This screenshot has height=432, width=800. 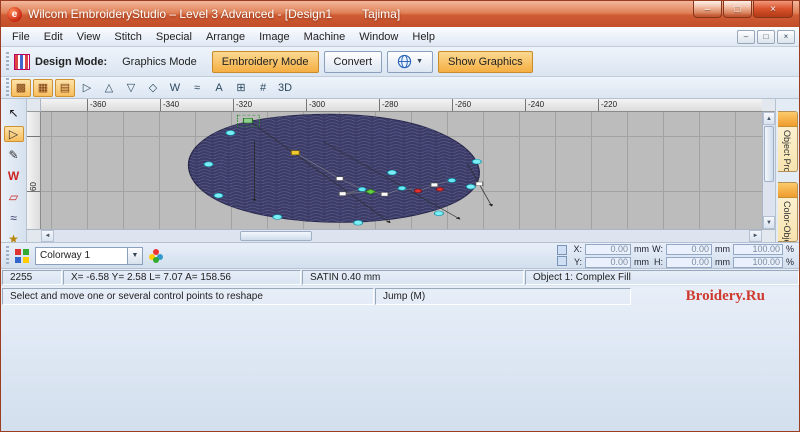 What do you see at coordinates (65, 255) in the screenshot?
I see `colorway-selected-value: Colorway 1` at bounding box center [65, 255].